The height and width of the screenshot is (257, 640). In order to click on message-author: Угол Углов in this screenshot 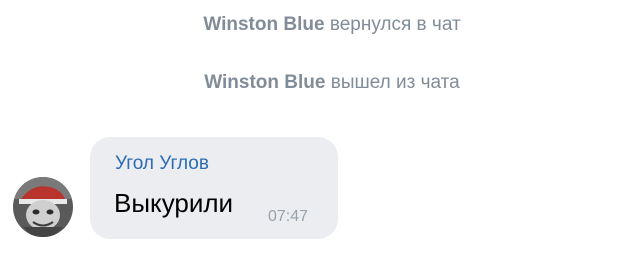, I will do `click(162, 164)`.